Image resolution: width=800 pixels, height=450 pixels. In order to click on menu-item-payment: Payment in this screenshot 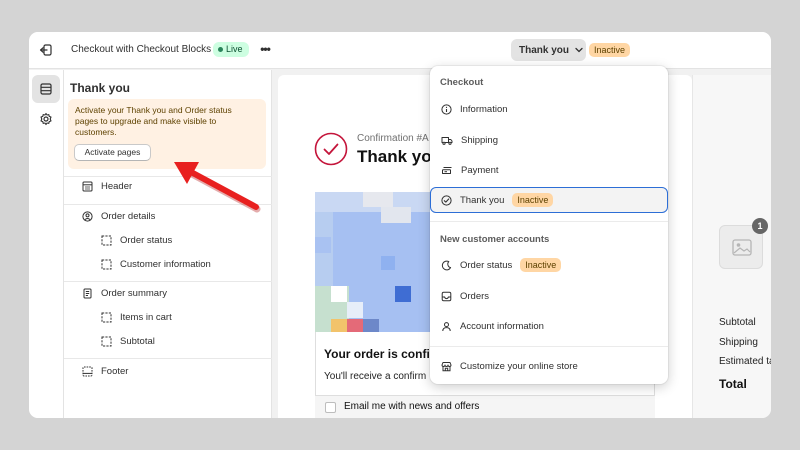, I will do `click(549, 170)`.